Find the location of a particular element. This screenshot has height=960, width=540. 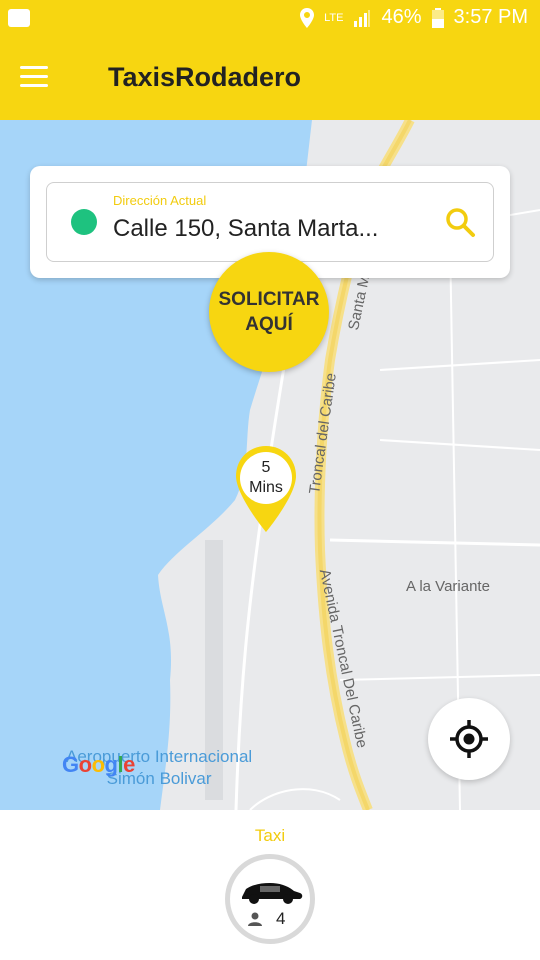

app-bar: TaxisRodadero is located at coordinates (270, 79).